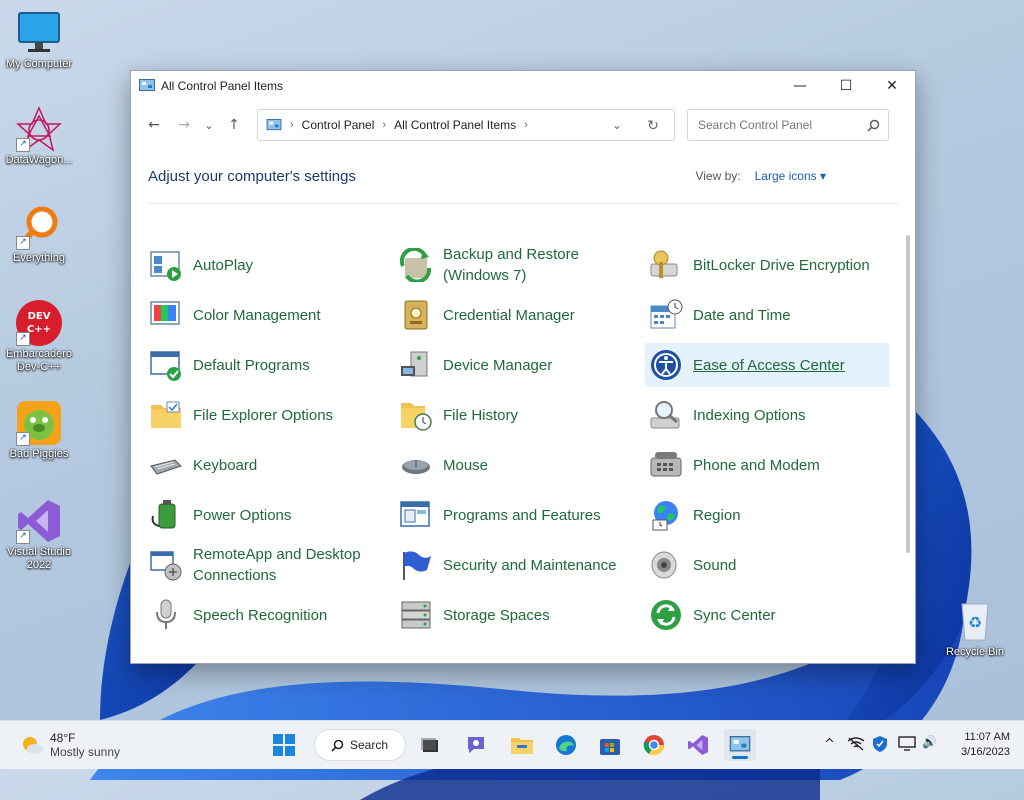  What do you see at coordinates (829, 744) in the screenshot?
I see `show-hidden-icons-button: ^` at bounding box center [829, 744].